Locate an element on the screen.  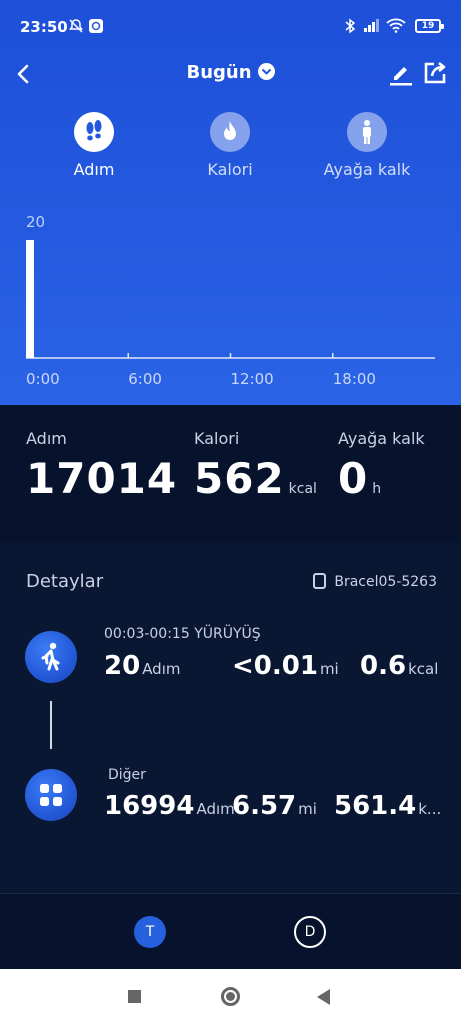
app-notification-icon is located at coordinates (96, 28).